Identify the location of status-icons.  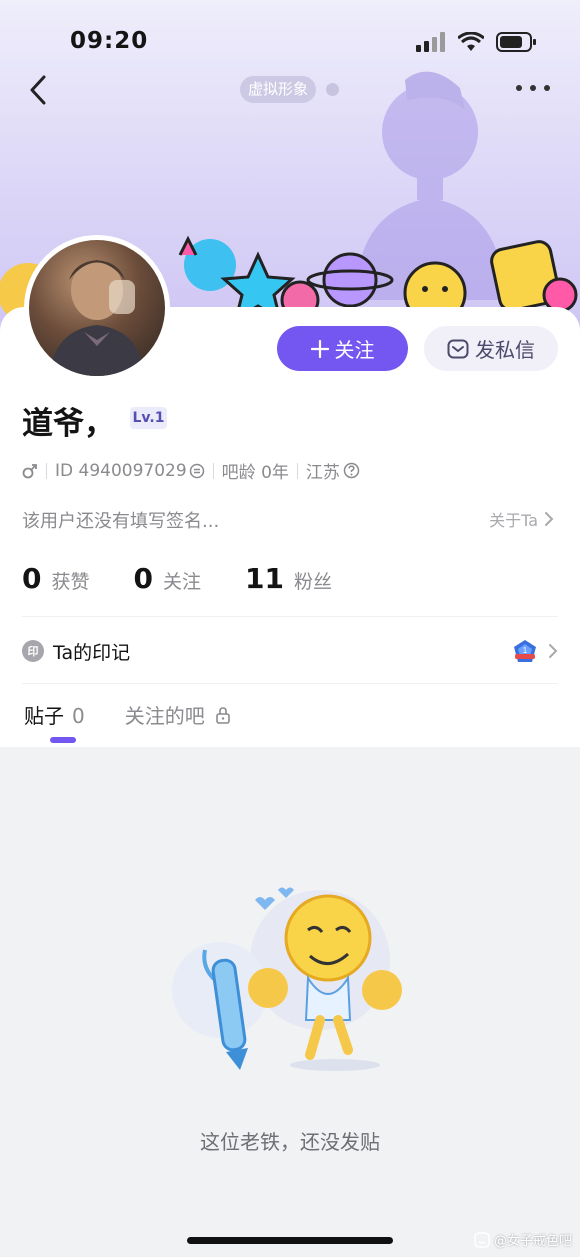
(476, 42).